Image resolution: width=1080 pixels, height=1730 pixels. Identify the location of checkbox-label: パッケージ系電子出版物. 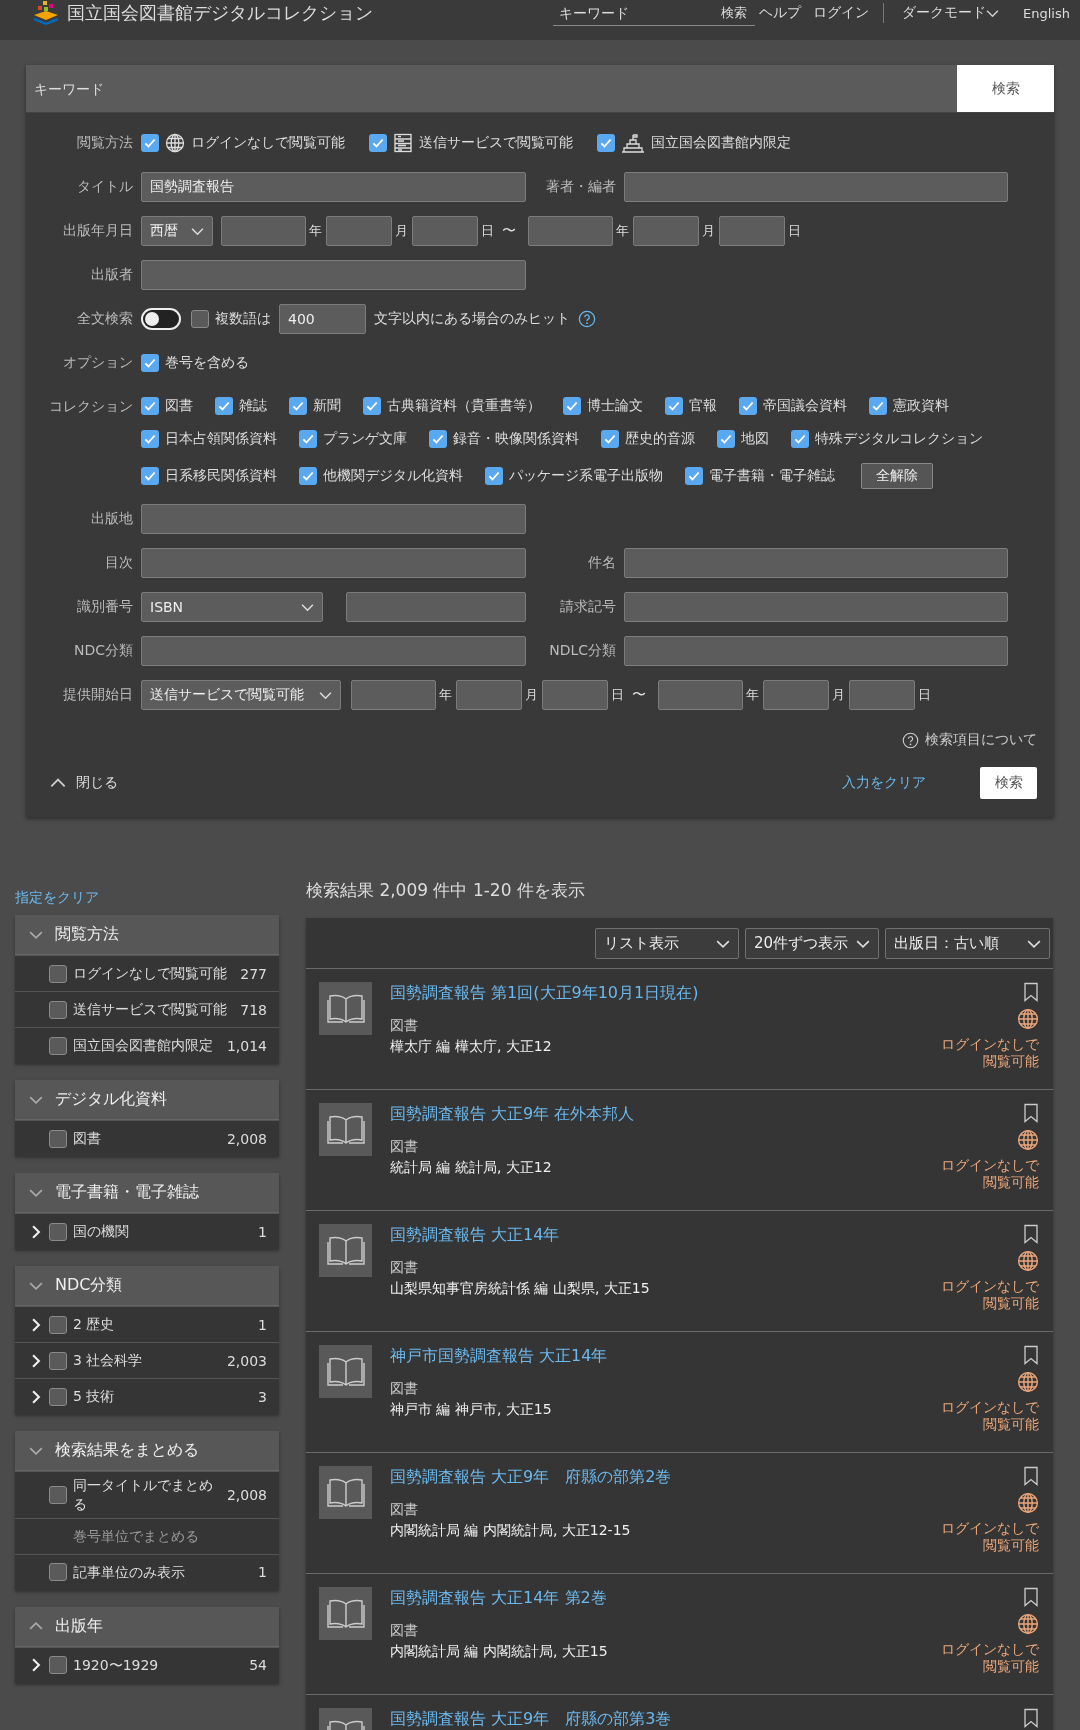
(586, 476).